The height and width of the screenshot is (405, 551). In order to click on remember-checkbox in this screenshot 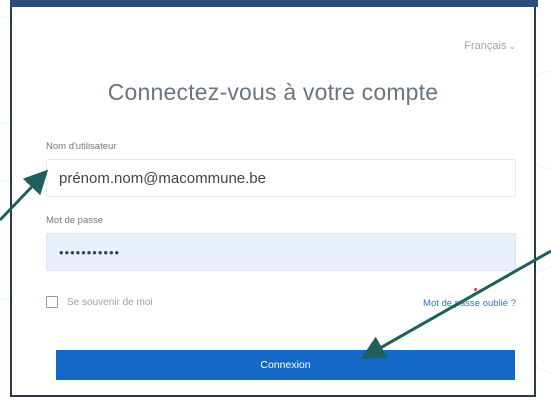, I will do `click(52, 302)`.